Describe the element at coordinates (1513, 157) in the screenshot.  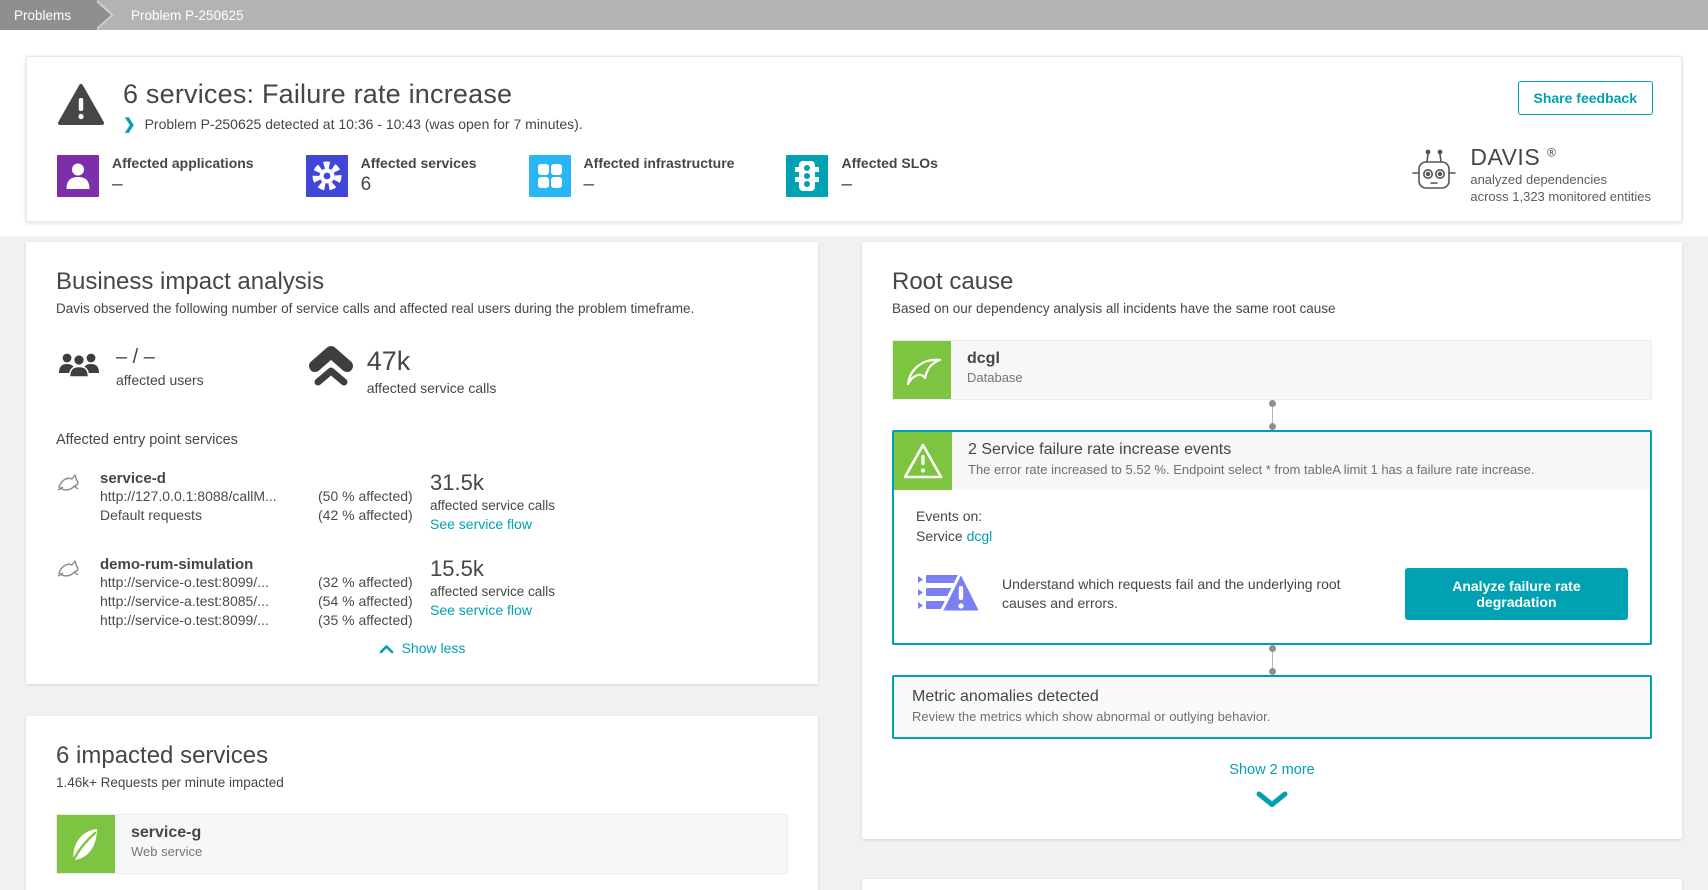
I see `davis-name: DAVIS ®` at that location.